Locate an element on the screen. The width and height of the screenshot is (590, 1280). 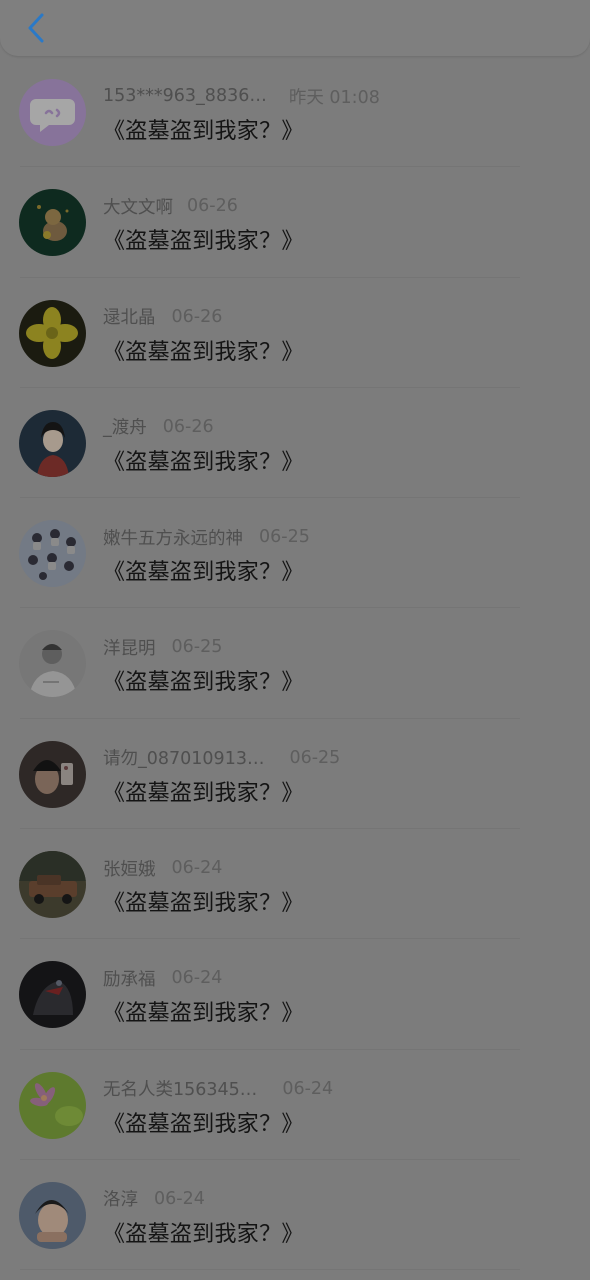
item-meta: 洋昆明 06-25 is located at coordinates (162, 647).